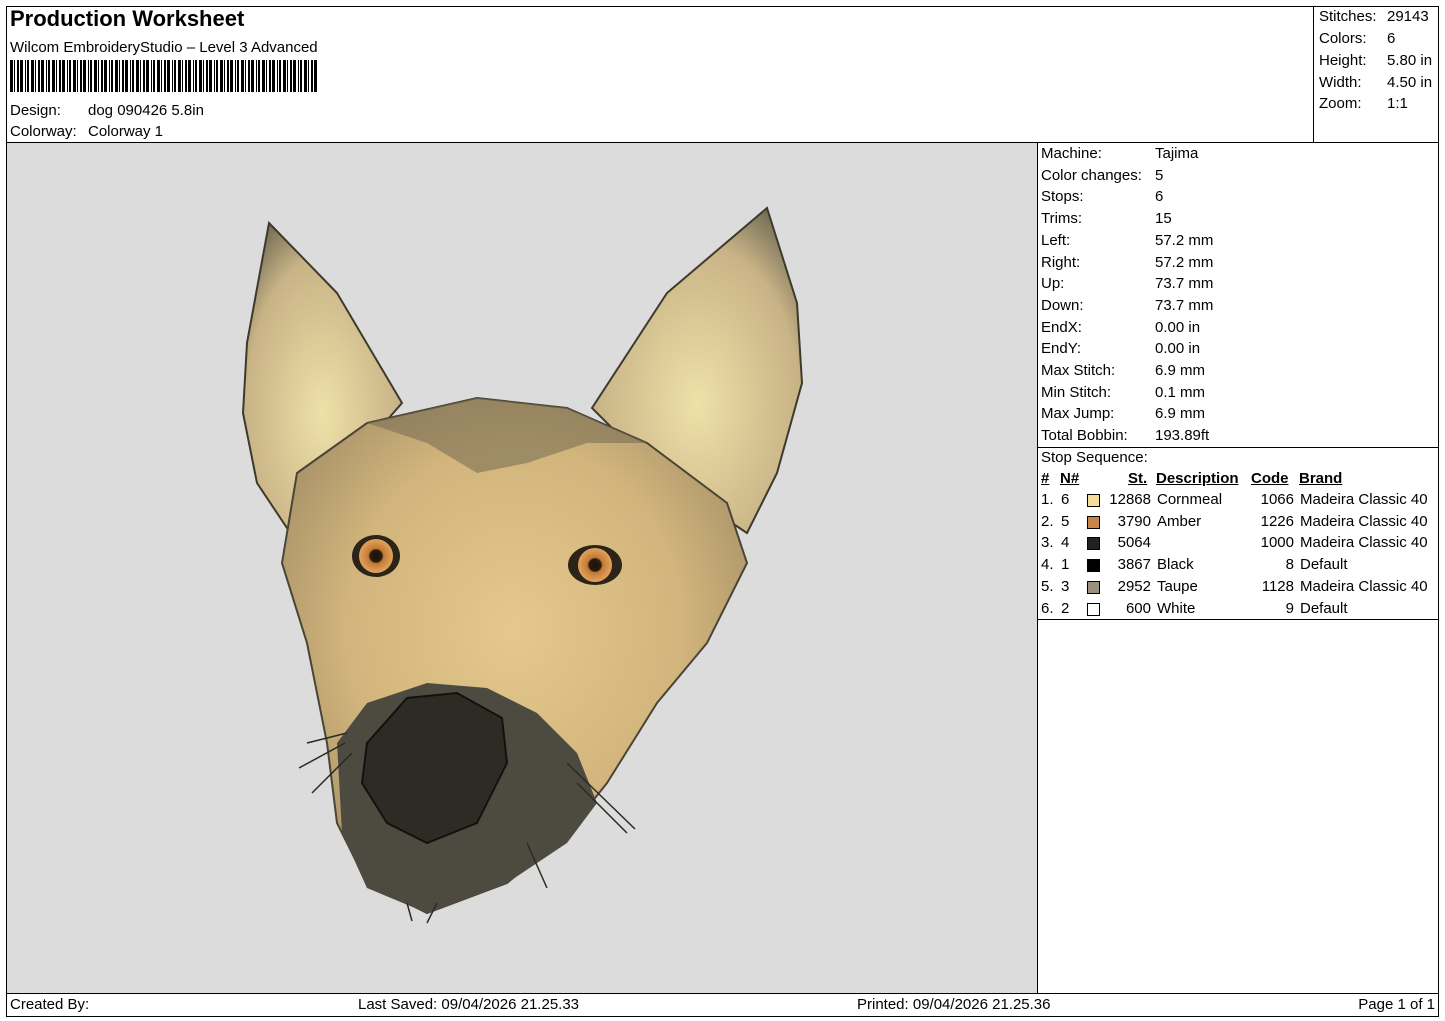 This screenshot has height=1021, width=1445. What do you see at coordinates (1177, 153) in the screenshot?
I see `machine-info-value: Tajima` at bounding box center [1177, 153].